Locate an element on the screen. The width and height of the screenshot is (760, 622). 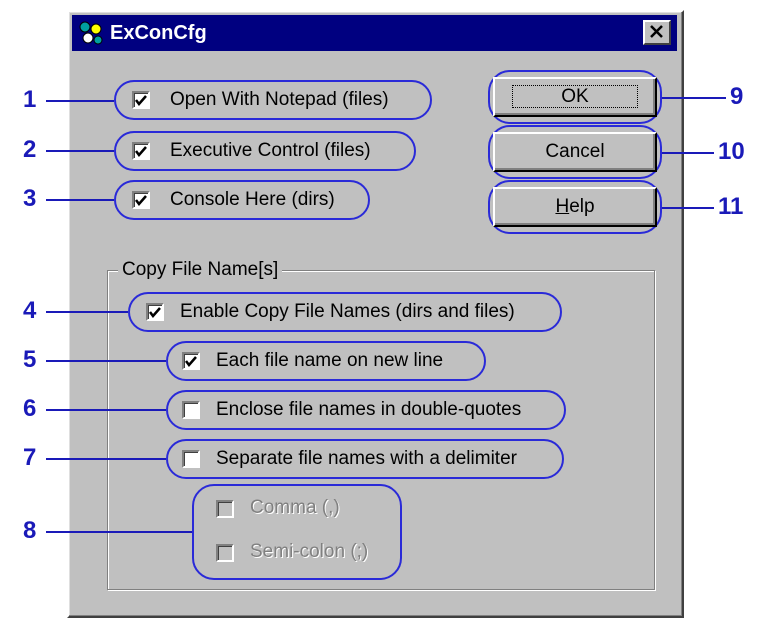
checkbox-label: Console Here (dirs) is located at coordinates (252, 199).